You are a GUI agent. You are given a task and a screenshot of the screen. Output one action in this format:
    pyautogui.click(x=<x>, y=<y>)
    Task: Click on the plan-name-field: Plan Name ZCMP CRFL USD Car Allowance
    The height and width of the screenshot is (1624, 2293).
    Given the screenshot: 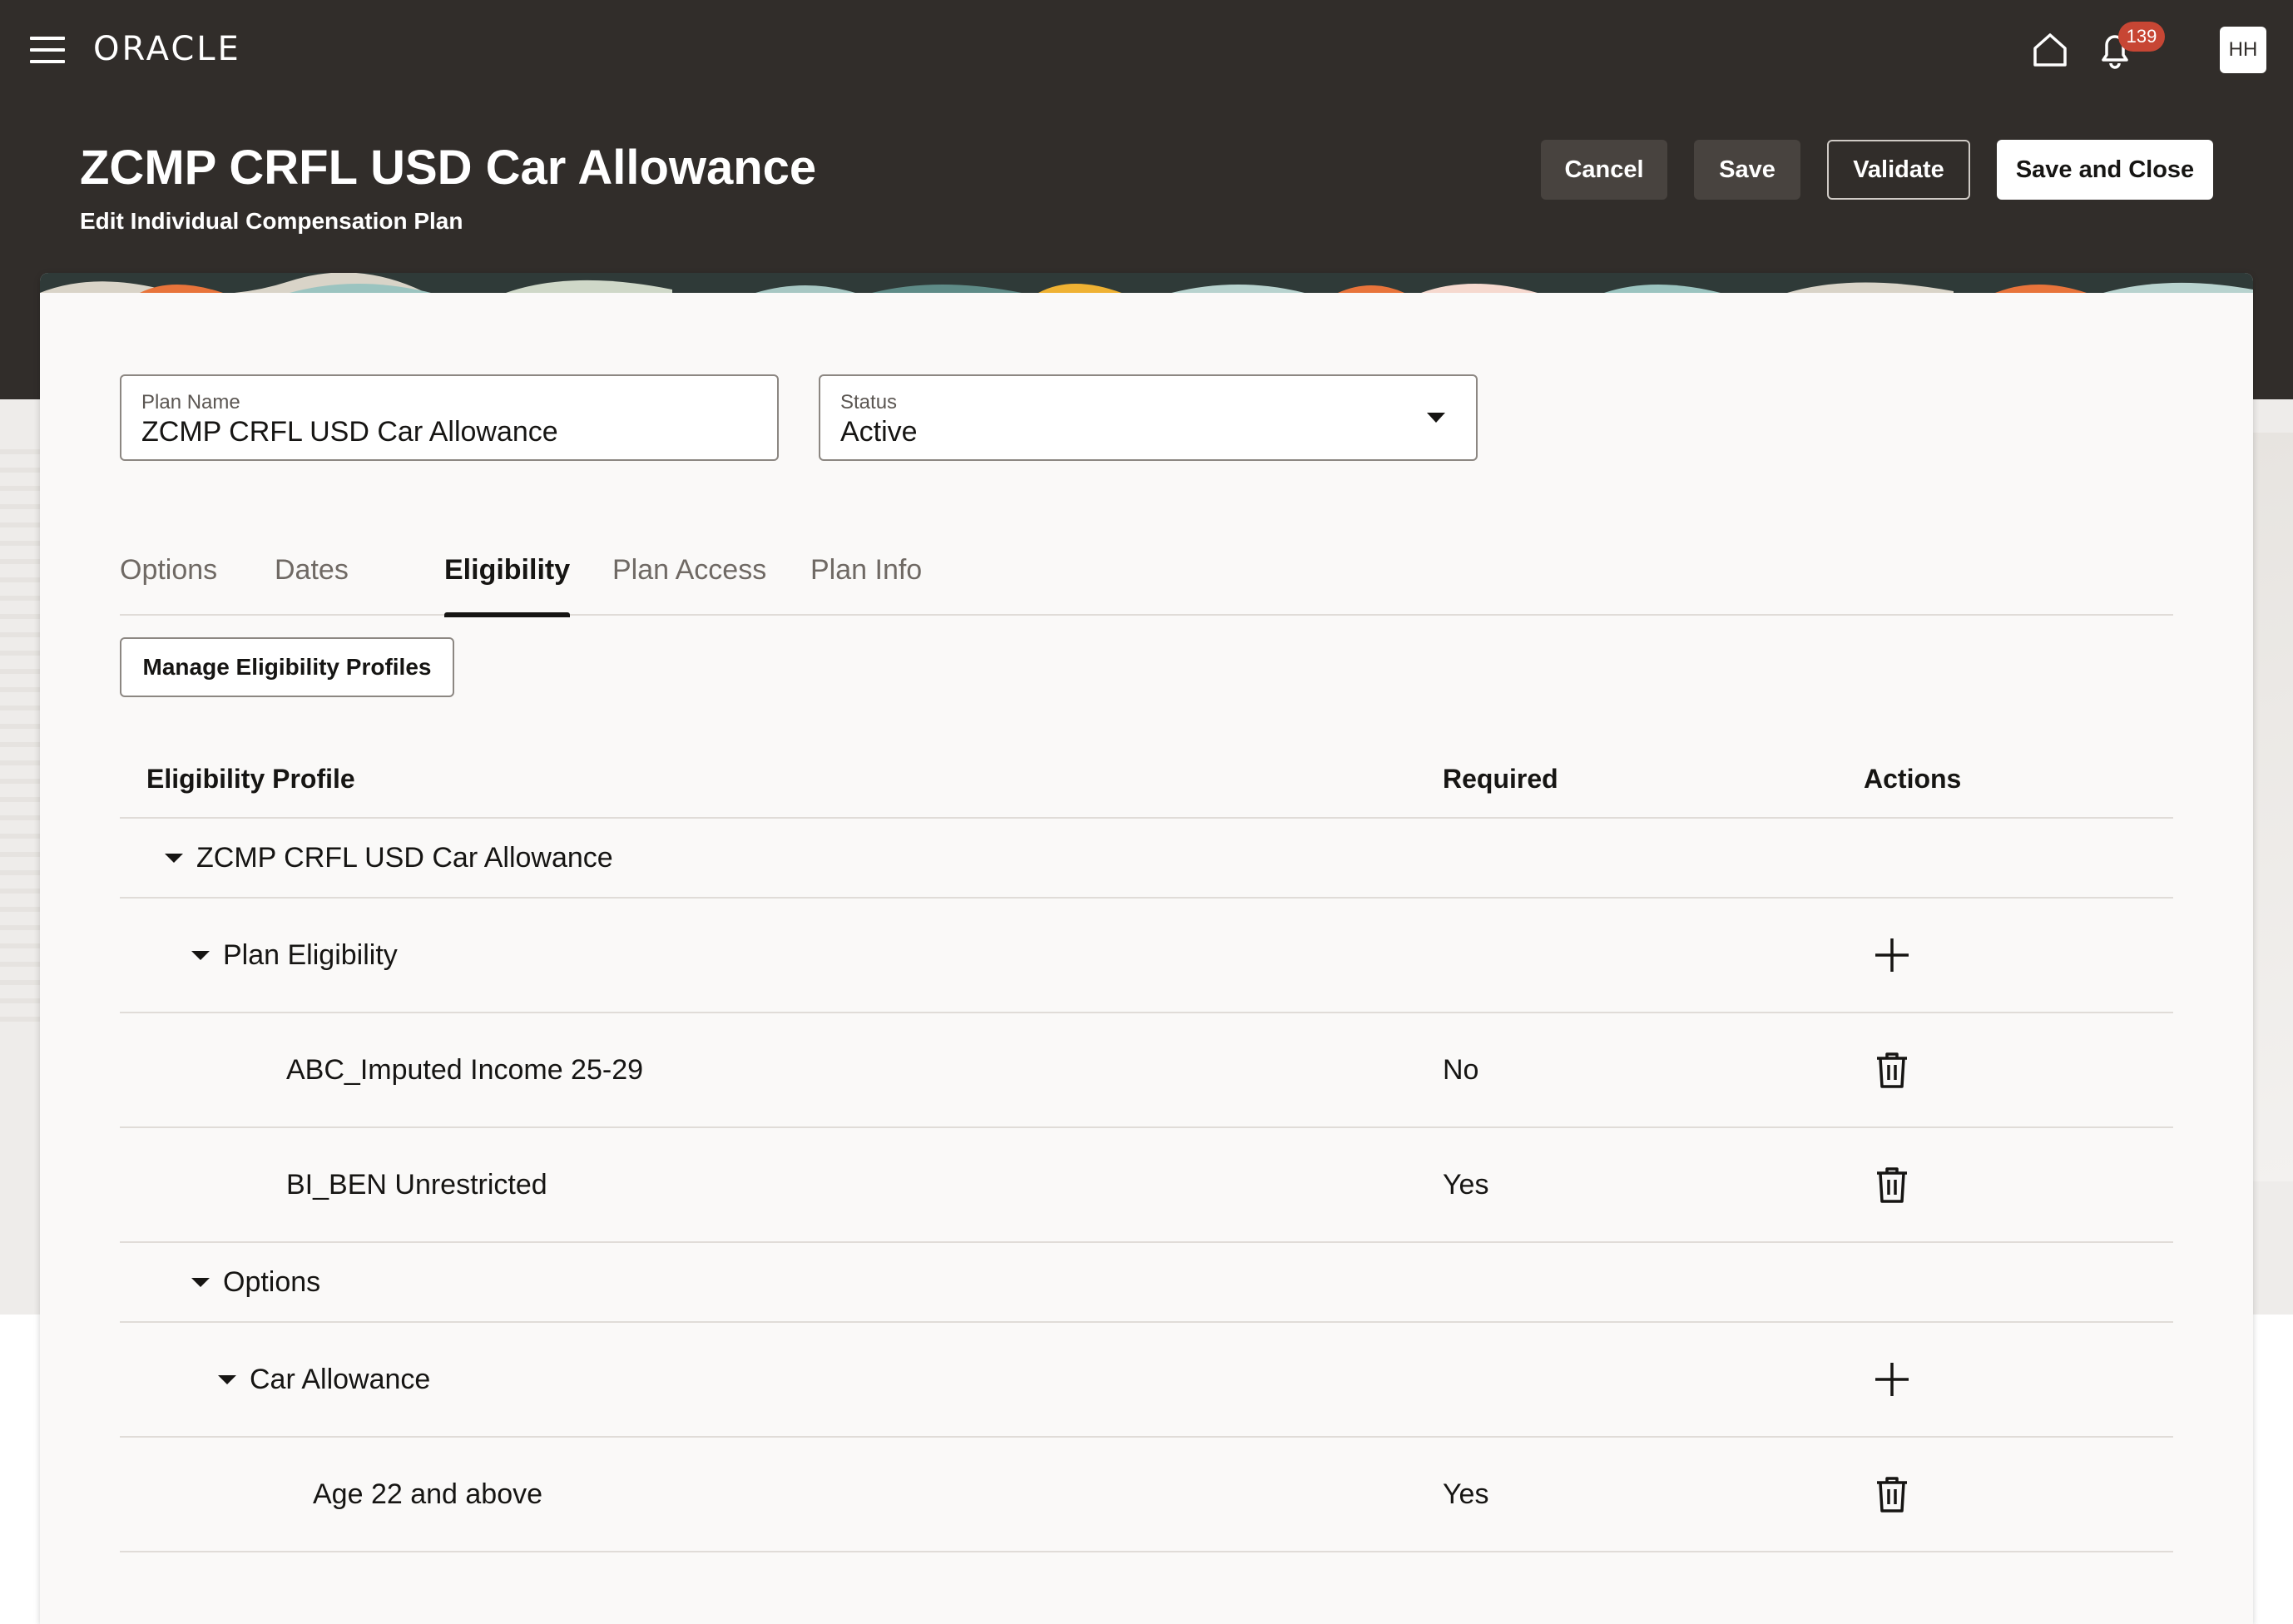 What is the action you would take?
    pyautogui.click(x=449, y=417)
    